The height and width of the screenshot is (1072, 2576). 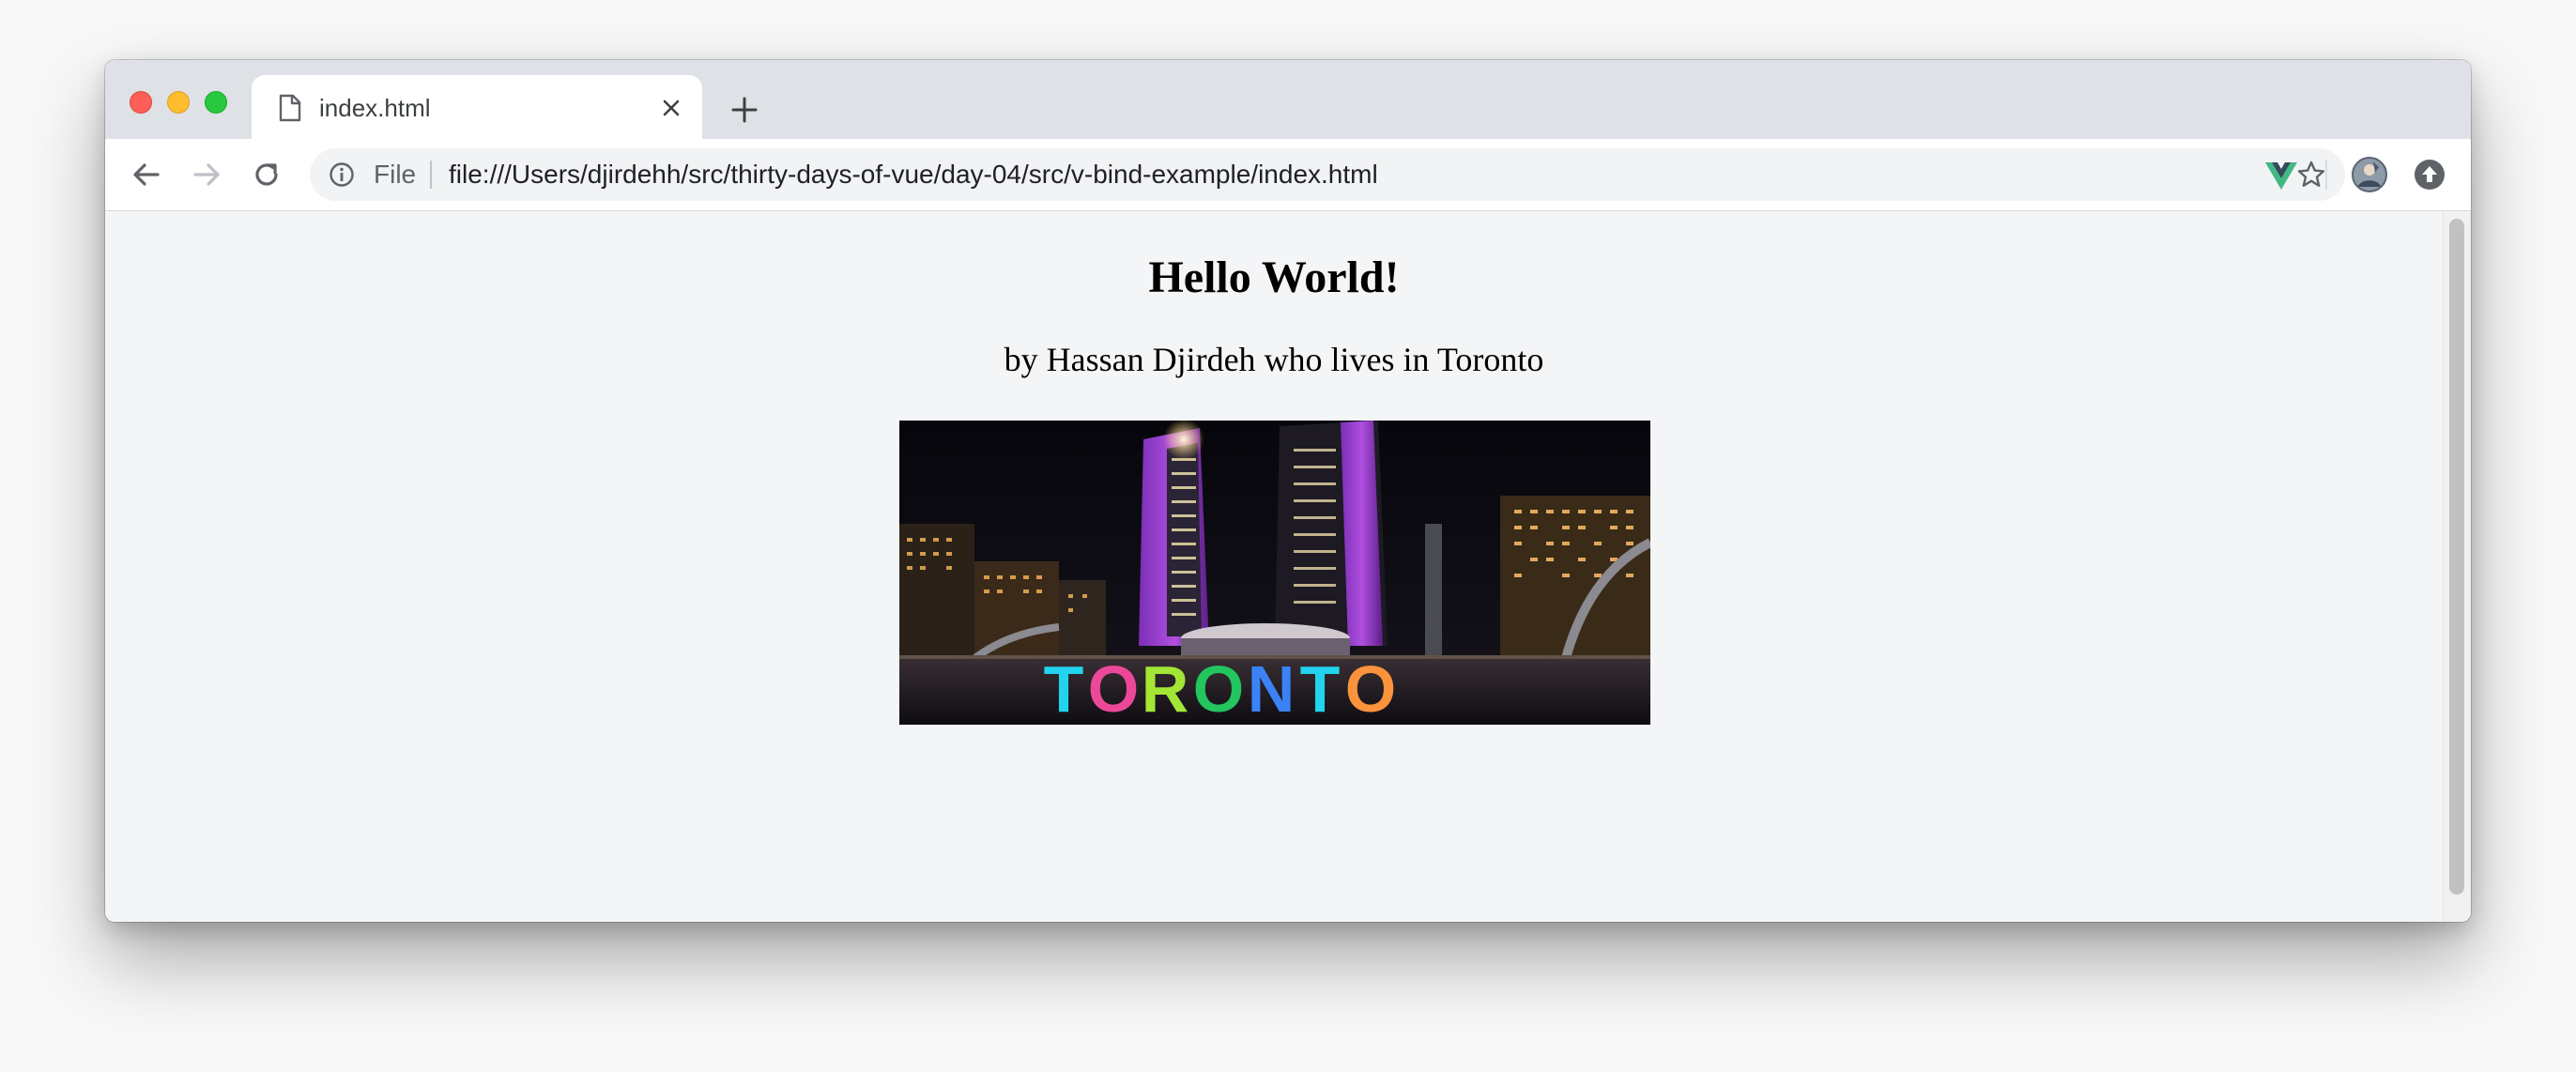 I want to click on tab-bar: index.html, so click(x=1288, y=99).